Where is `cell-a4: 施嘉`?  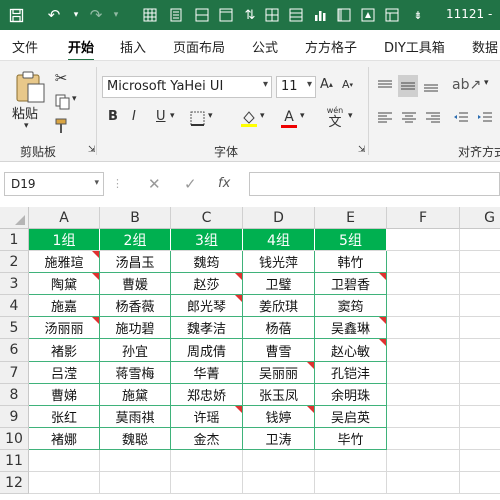 cell-a4: 施嘉 is located at coordinates (64, 306).